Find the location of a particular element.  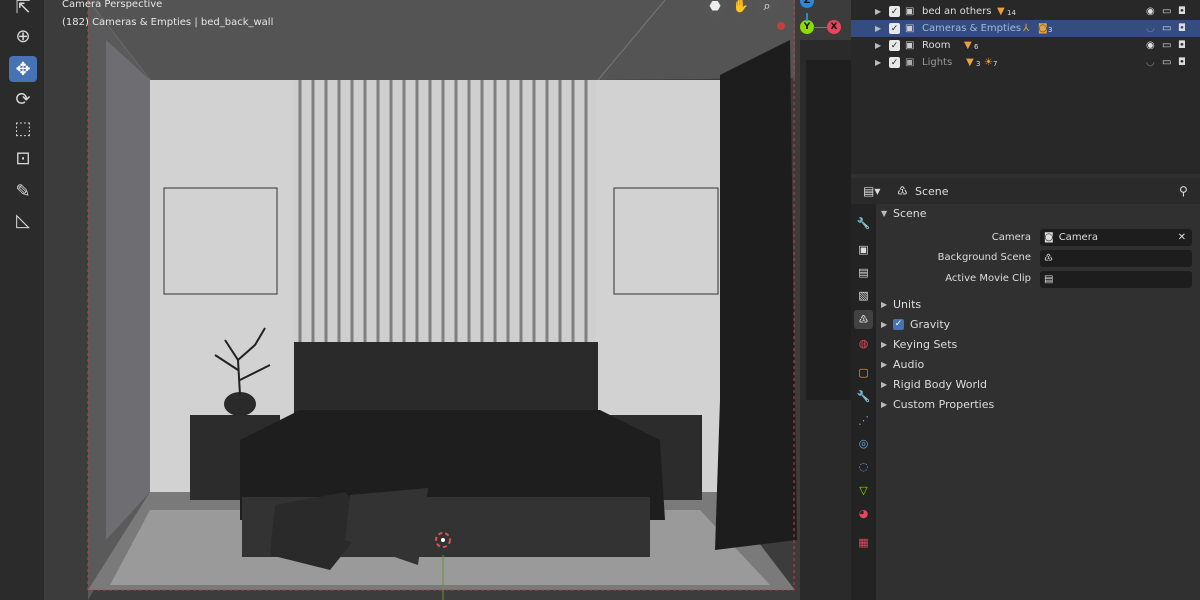

tool-tab-icon: 🔧 is located at coordinates (863, 223).